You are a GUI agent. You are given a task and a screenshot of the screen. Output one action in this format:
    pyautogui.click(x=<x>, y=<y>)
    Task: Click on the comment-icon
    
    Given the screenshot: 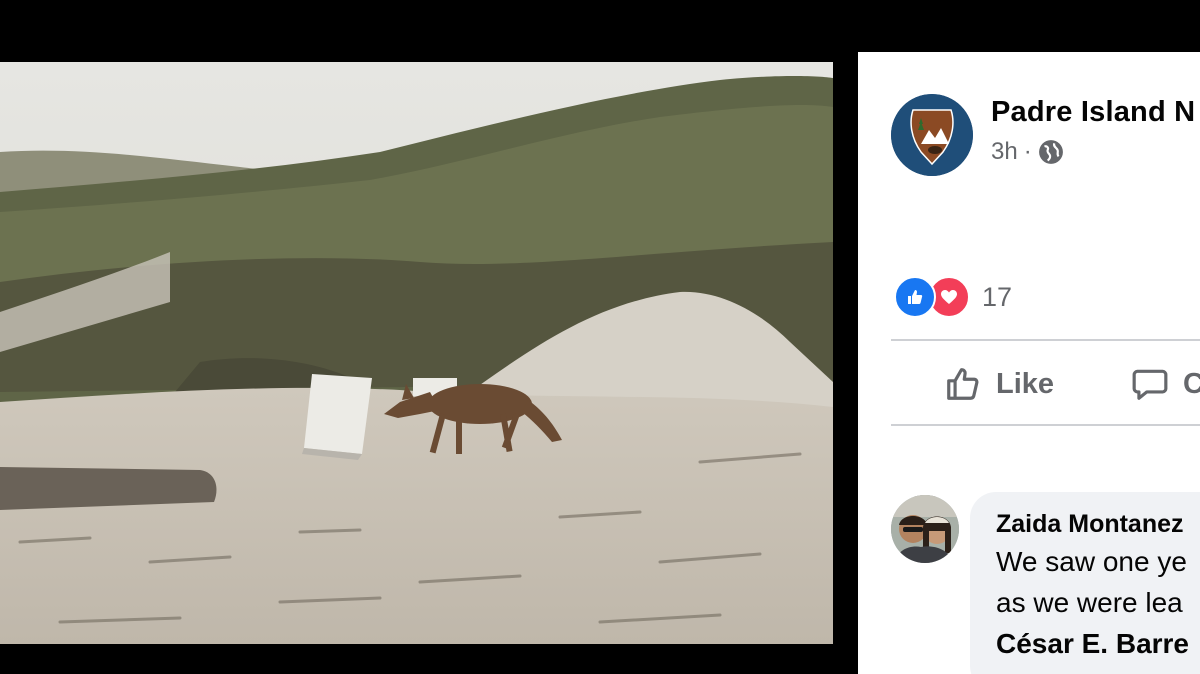 What is the action you would take?
    pyautogui.click(x=1150, y=384)
    